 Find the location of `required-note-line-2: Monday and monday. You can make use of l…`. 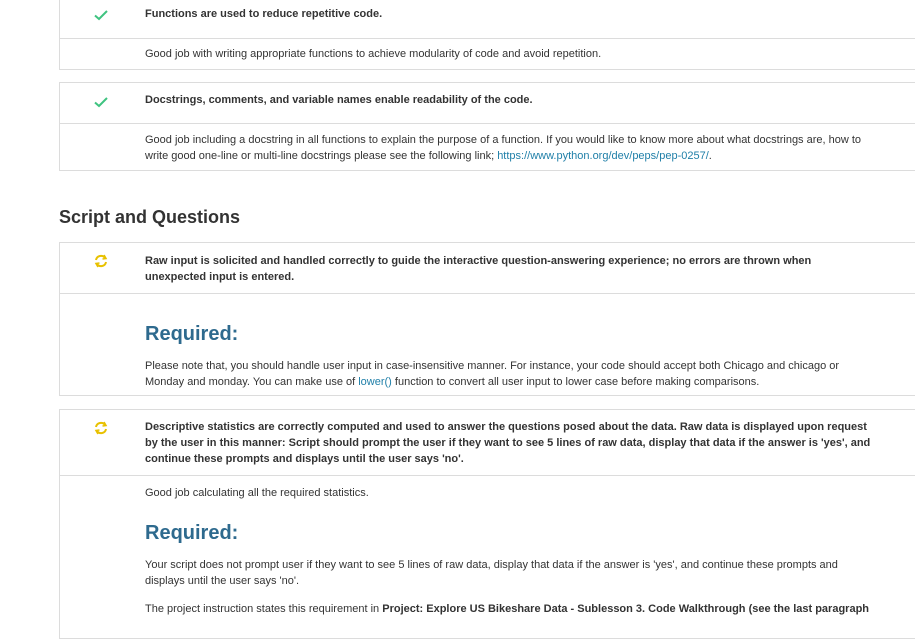

required-note-line-2: Monday and monday. You can make use of l… is located at coordinates (516, 382).